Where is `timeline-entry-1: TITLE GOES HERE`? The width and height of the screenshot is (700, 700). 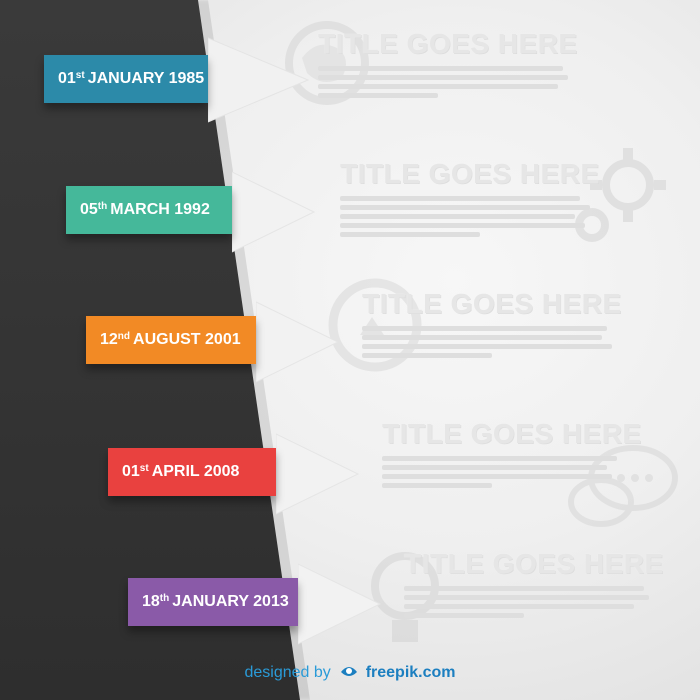 timeline-entry-1: TITLE GOES HERE is located at coordinates (448, 65).